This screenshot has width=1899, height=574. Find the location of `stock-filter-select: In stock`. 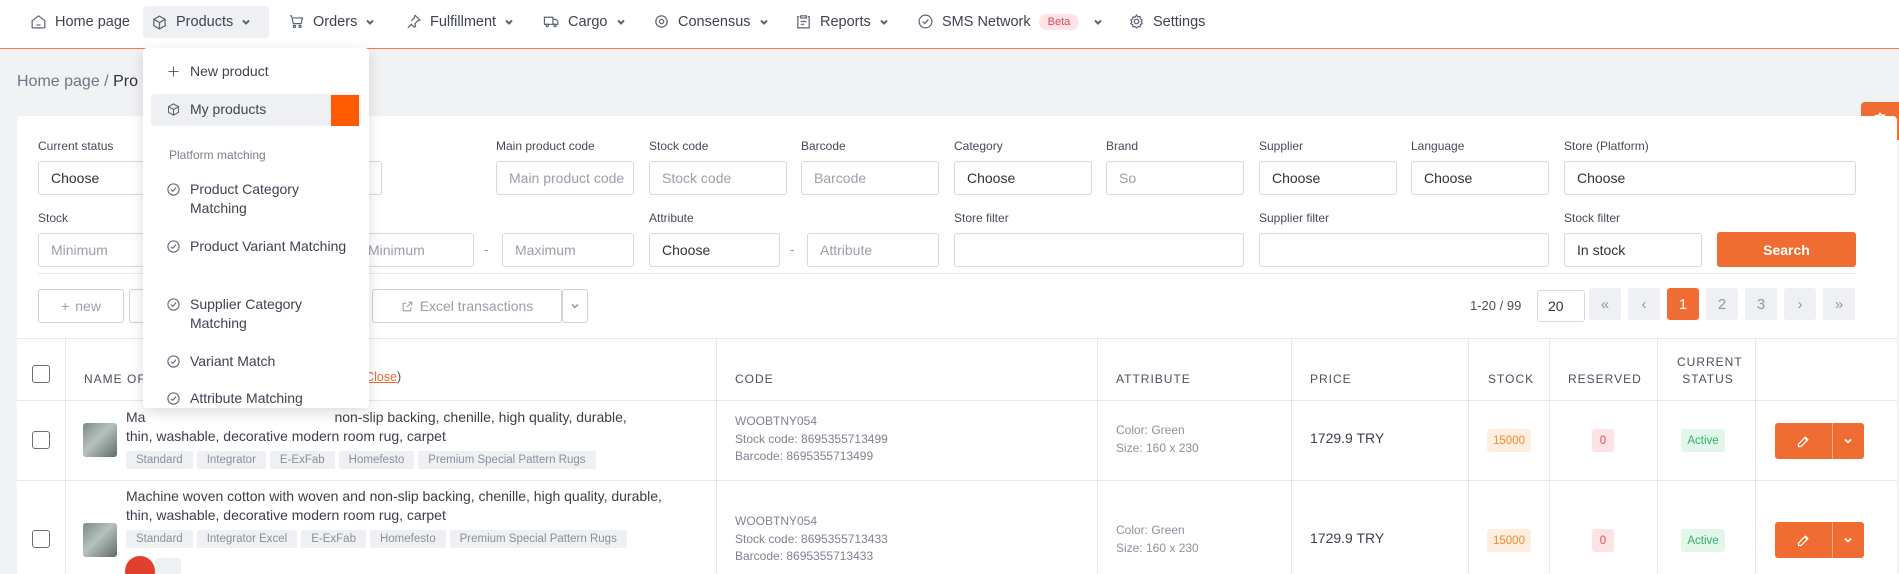

stock-filter-select: In stock is located at coordinates (1633, 250).